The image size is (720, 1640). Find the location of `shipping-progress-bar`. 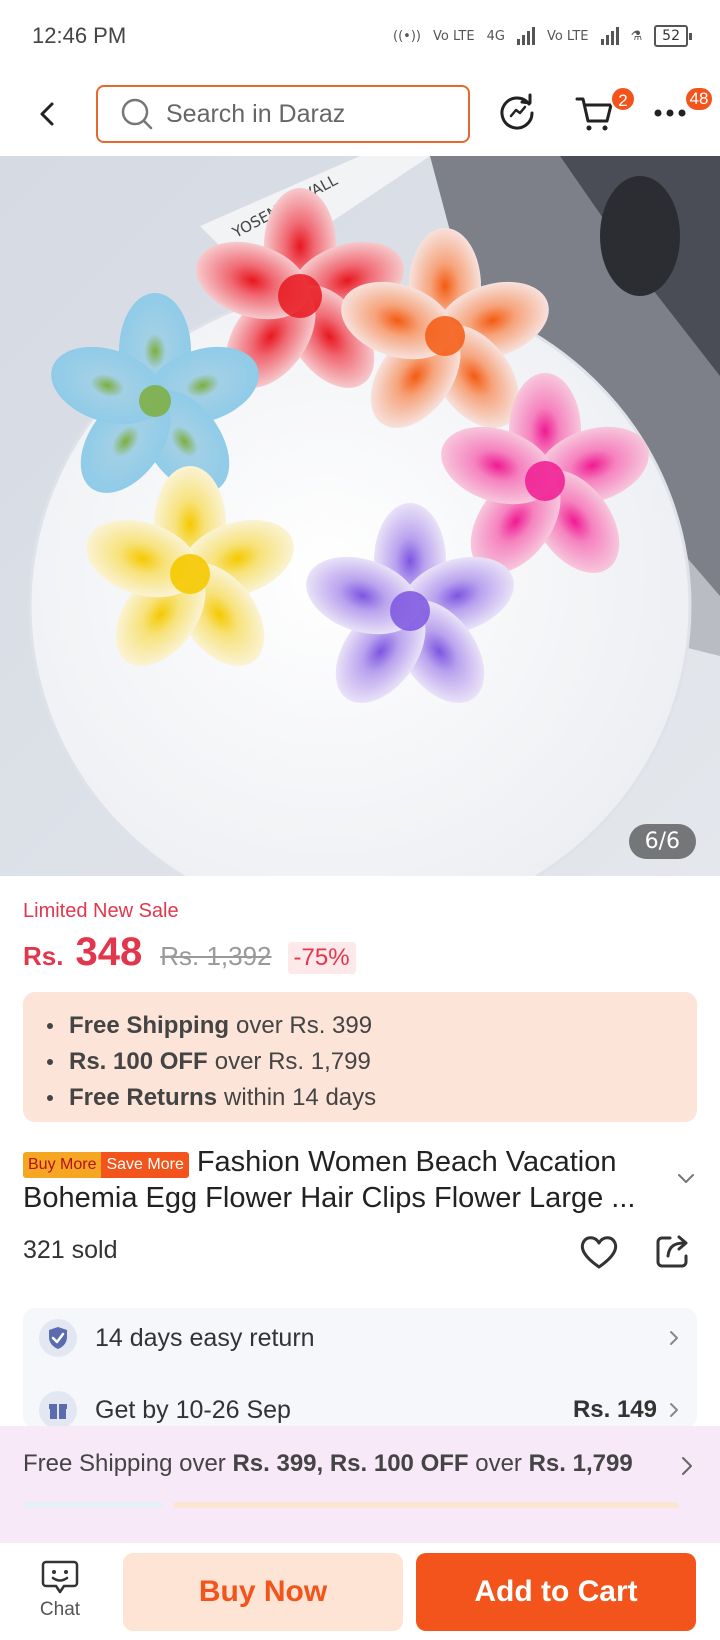

shipping-progress-bar is located at coordinates (351, 1505).